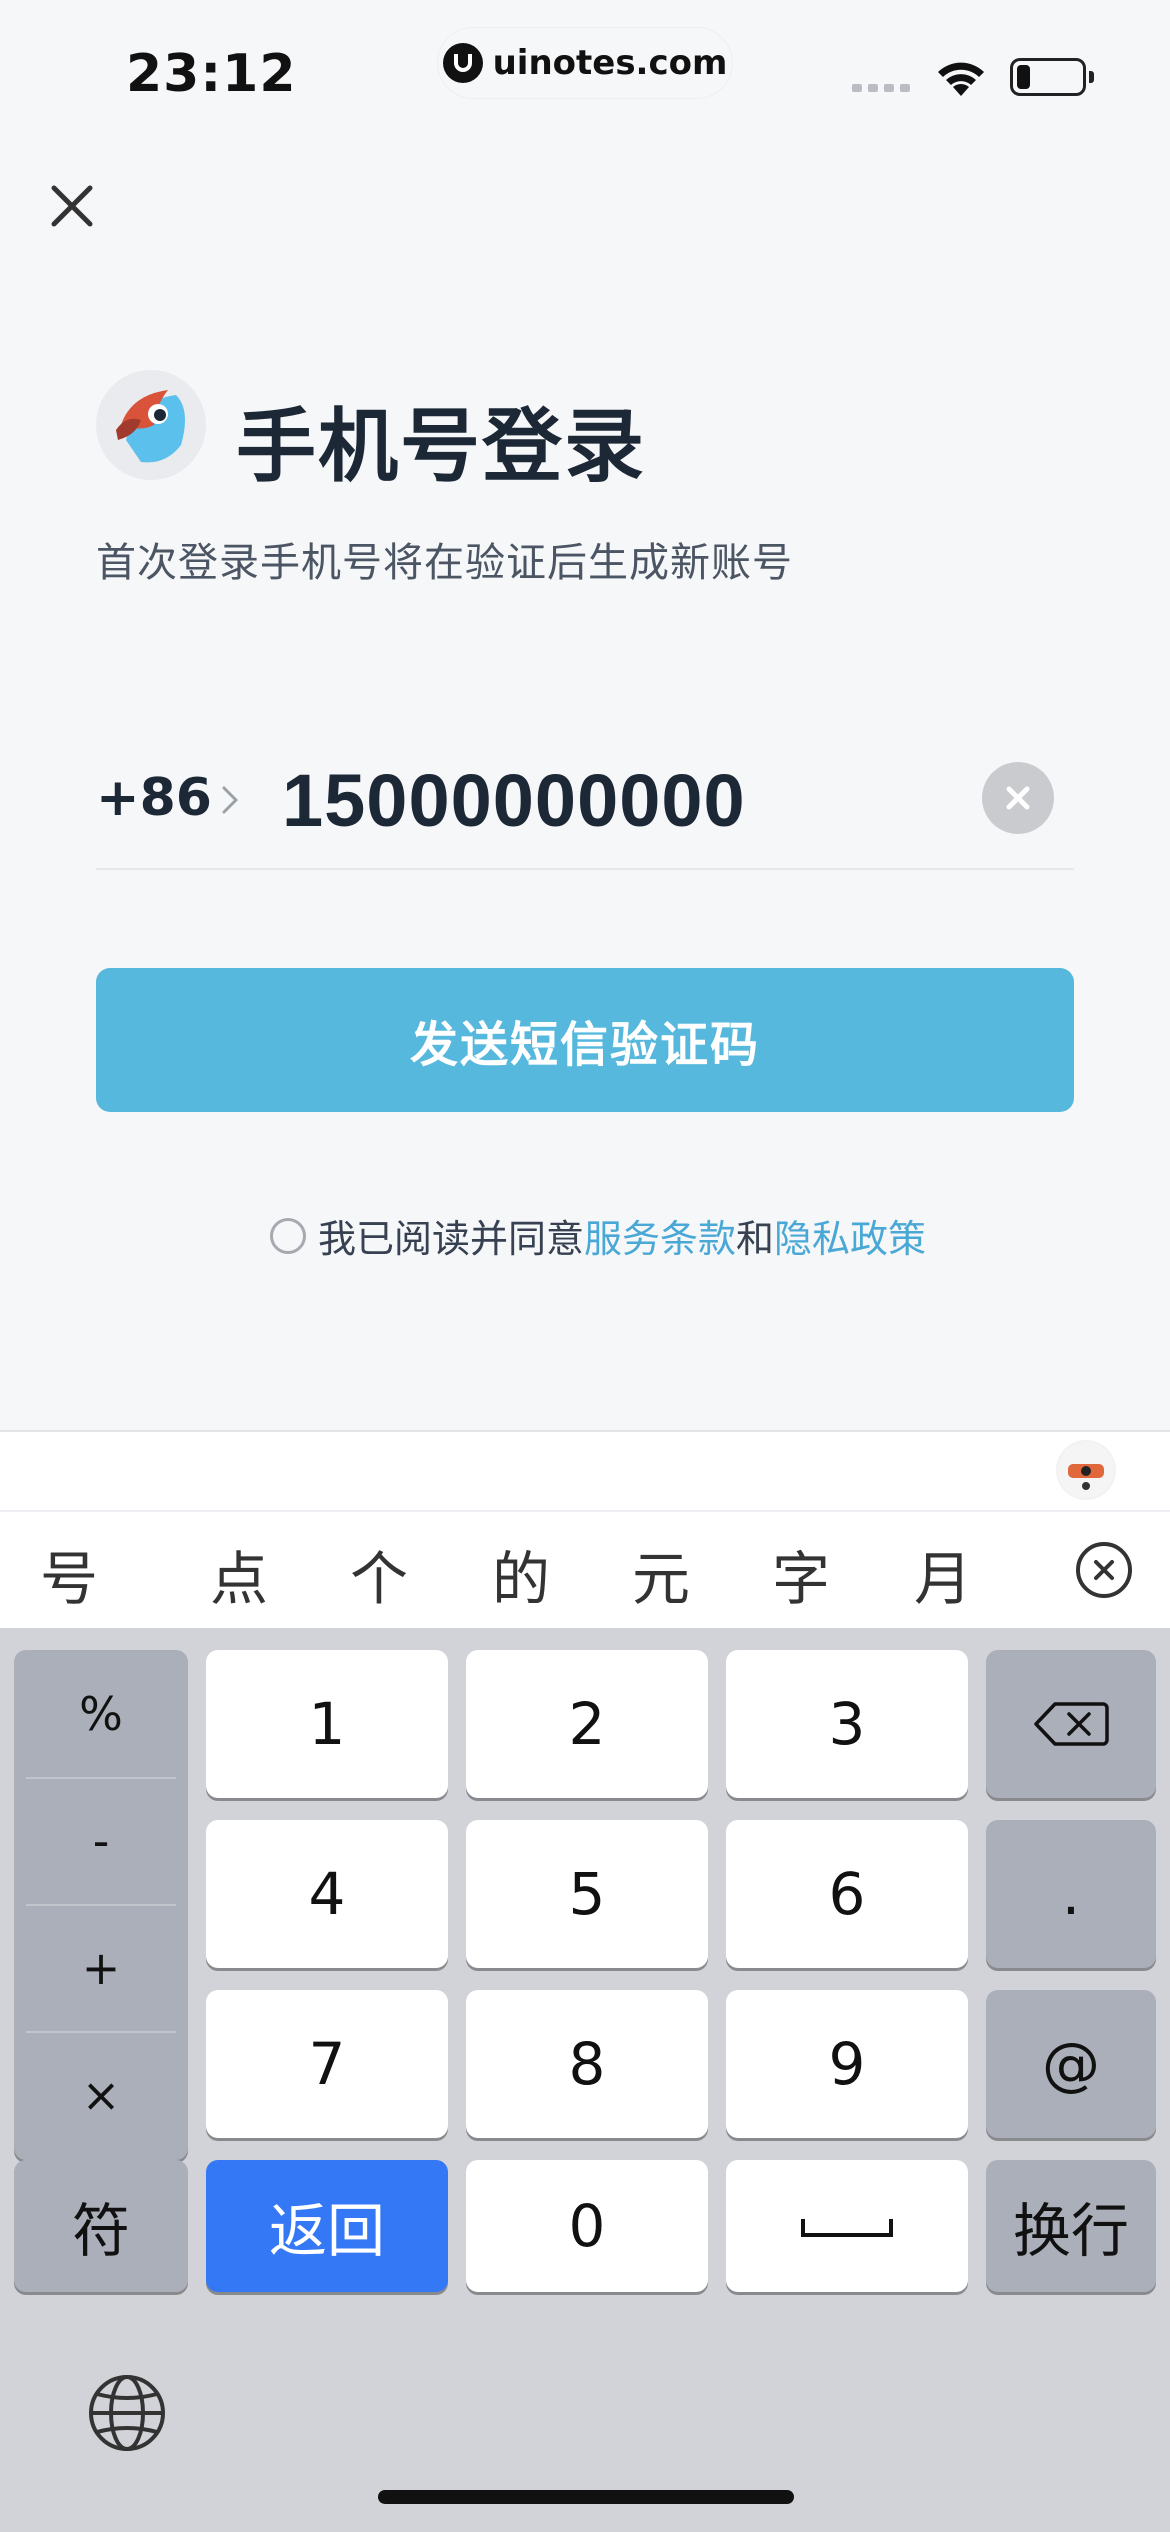 Image resolution: width=1170 pixels, height=2532 pixels. I want to click on phone-input-row: +86, so click(585, 805).